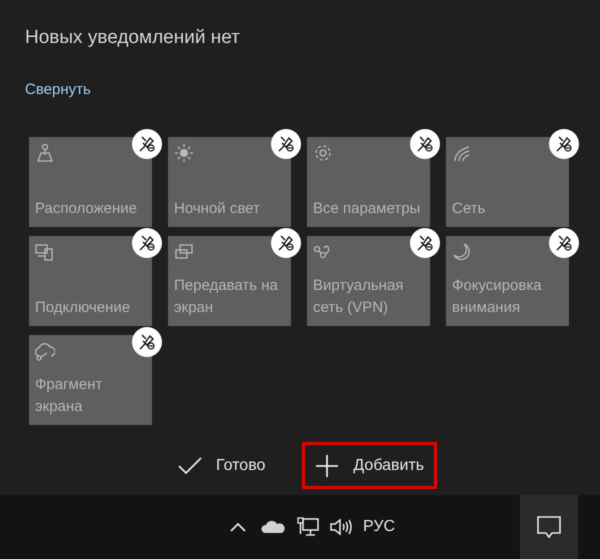 The image size is (600, 559). Describe the element at coordinates (133, 38) in the screenshot. I see `notification-header: Новых уведомлений нет` at that location.